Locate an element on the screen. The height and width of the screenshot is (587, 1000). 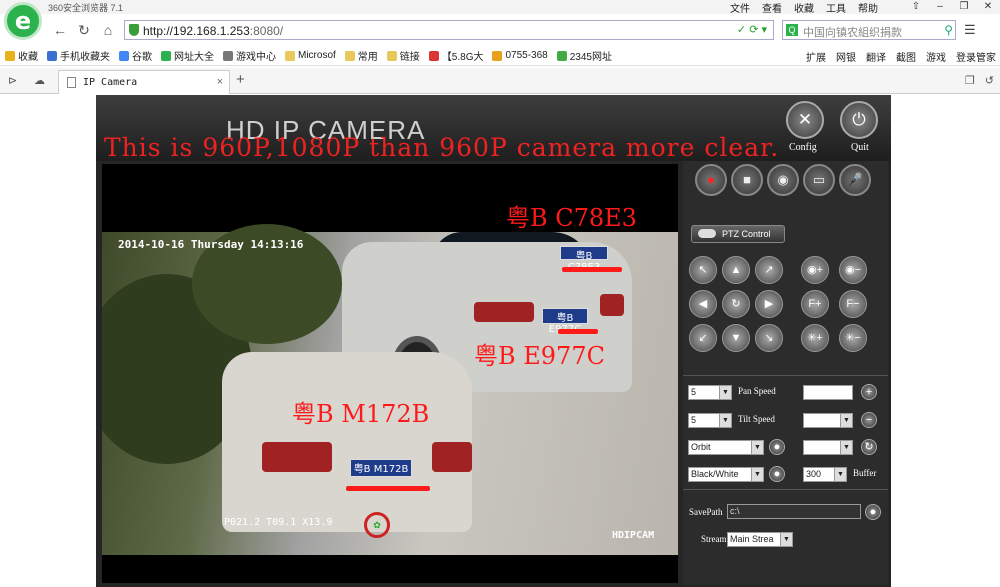
tab-ip-camera: IP Camera × is located at coordinates (144, 82).